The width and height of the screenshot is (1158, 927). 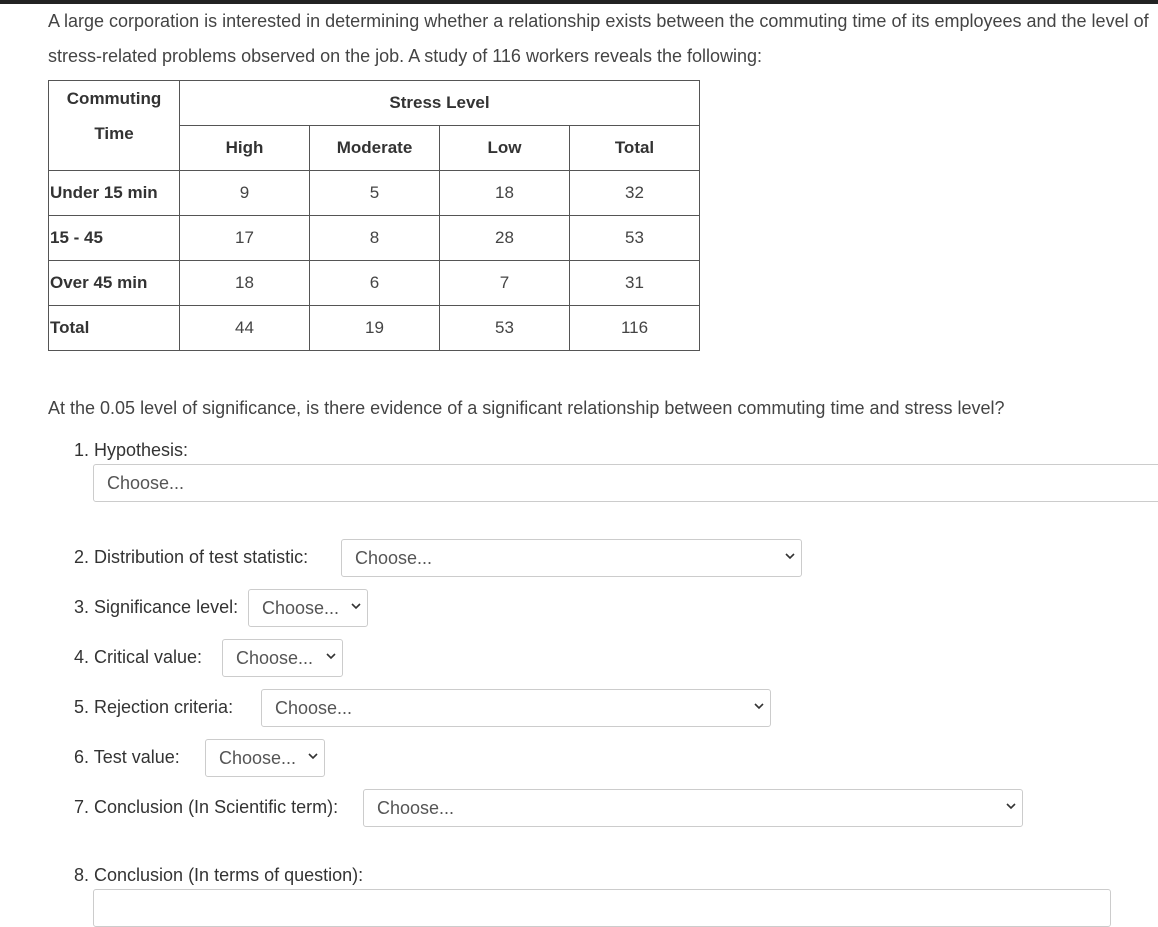 I want to click on table-cell: 9, so click(x=244, y=193).